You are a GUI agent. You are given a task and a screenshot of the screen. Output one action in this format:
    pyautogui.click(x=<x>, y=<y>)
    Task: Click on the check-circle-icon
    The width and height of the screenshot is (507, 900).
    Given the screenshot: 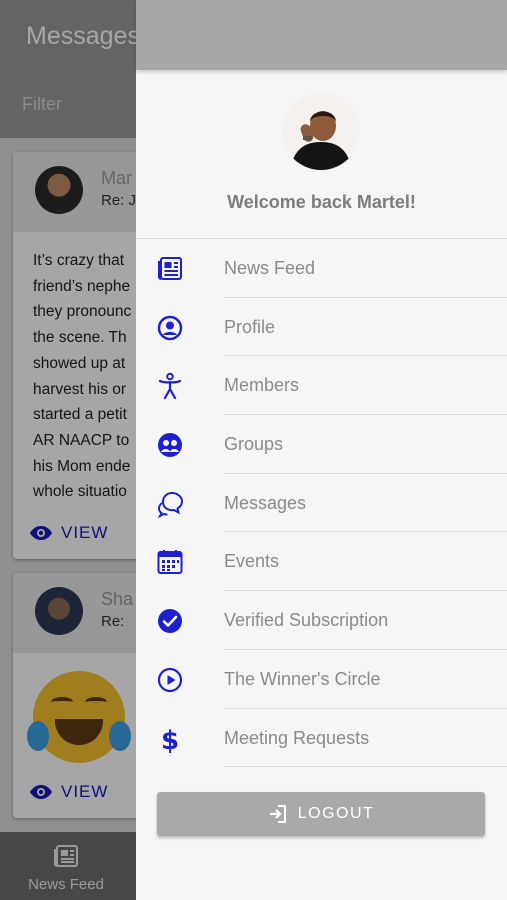 What is the action you would take?
    pyautogui.click(x=170, y=621)
    